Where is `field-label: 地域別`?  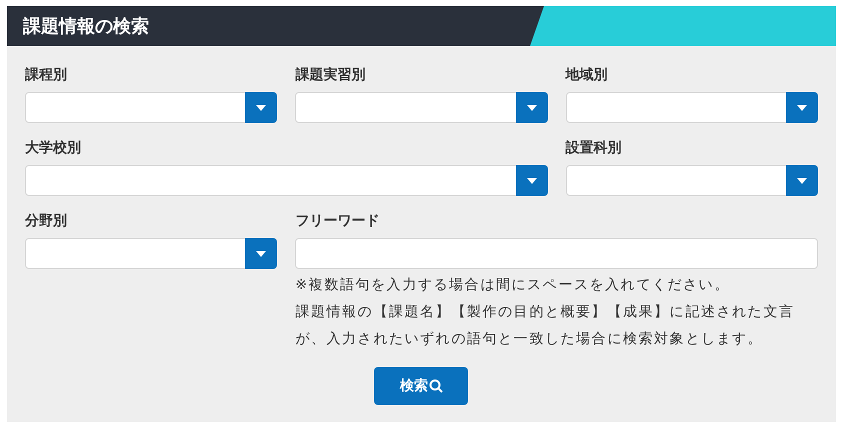 field-label: 地域別 is located at coordinates (587, 75).